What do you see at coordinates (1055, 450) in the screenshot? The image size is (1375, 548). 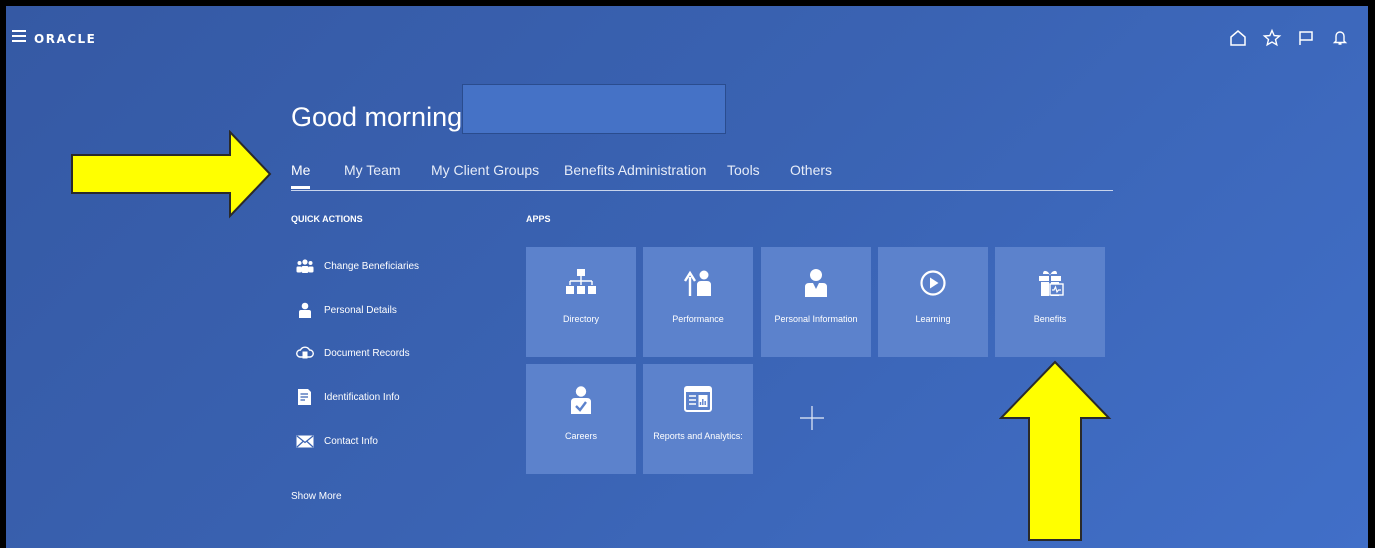 I see `annotation-arrow-up` at bounding box center [1055, 450].